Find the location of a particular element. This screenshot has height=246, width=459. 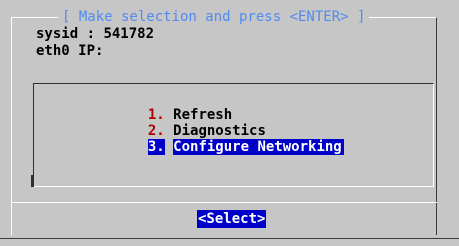

dialog-bottom-edge is located at coordinates (229, 238).